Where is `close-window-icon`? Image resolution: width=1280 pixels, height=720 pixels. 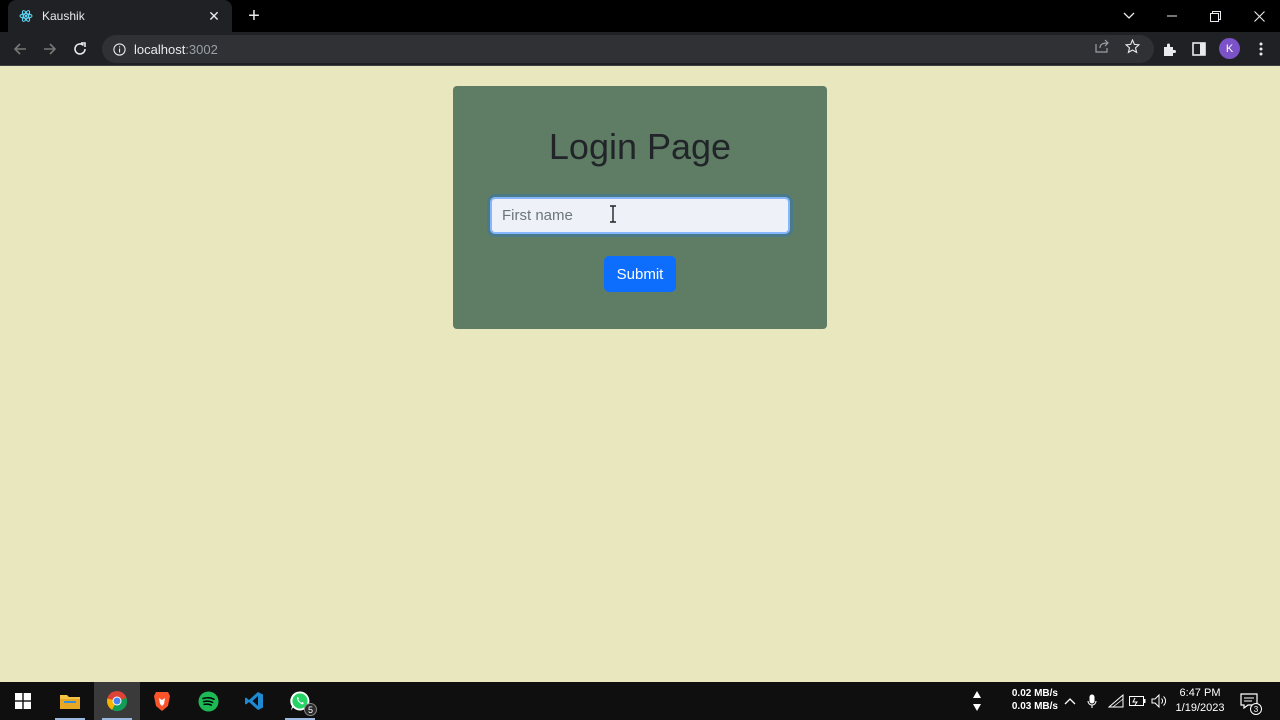 close-window-icon is located at coordinates (1258, 16).